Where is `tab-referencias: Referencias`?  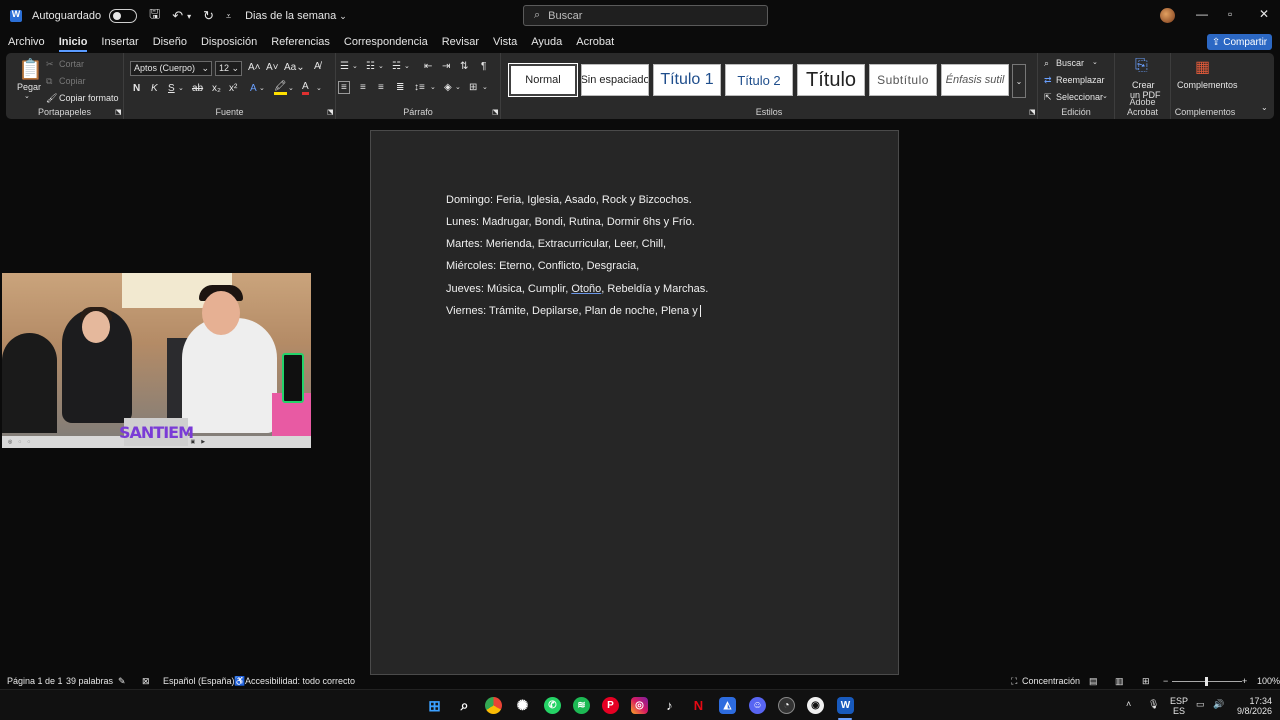 tab-referencias: Referencias is located at coordinates (300, 42).